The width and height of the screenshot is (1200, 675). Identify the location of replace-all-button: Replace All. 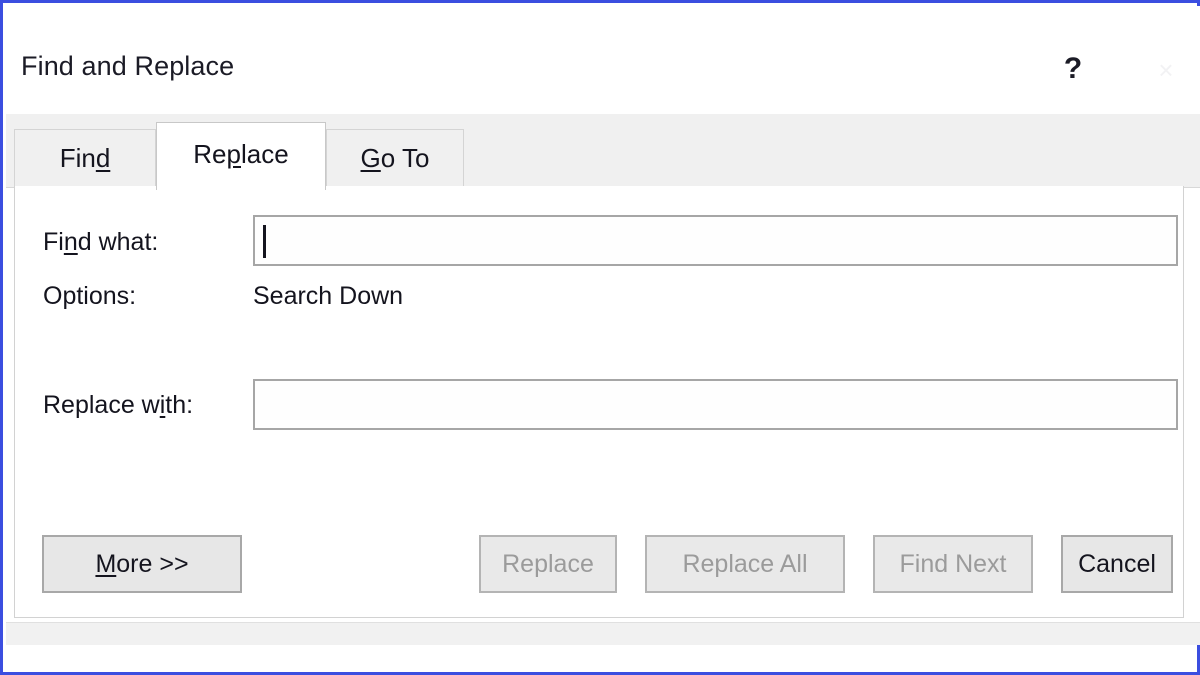
(745, 564).